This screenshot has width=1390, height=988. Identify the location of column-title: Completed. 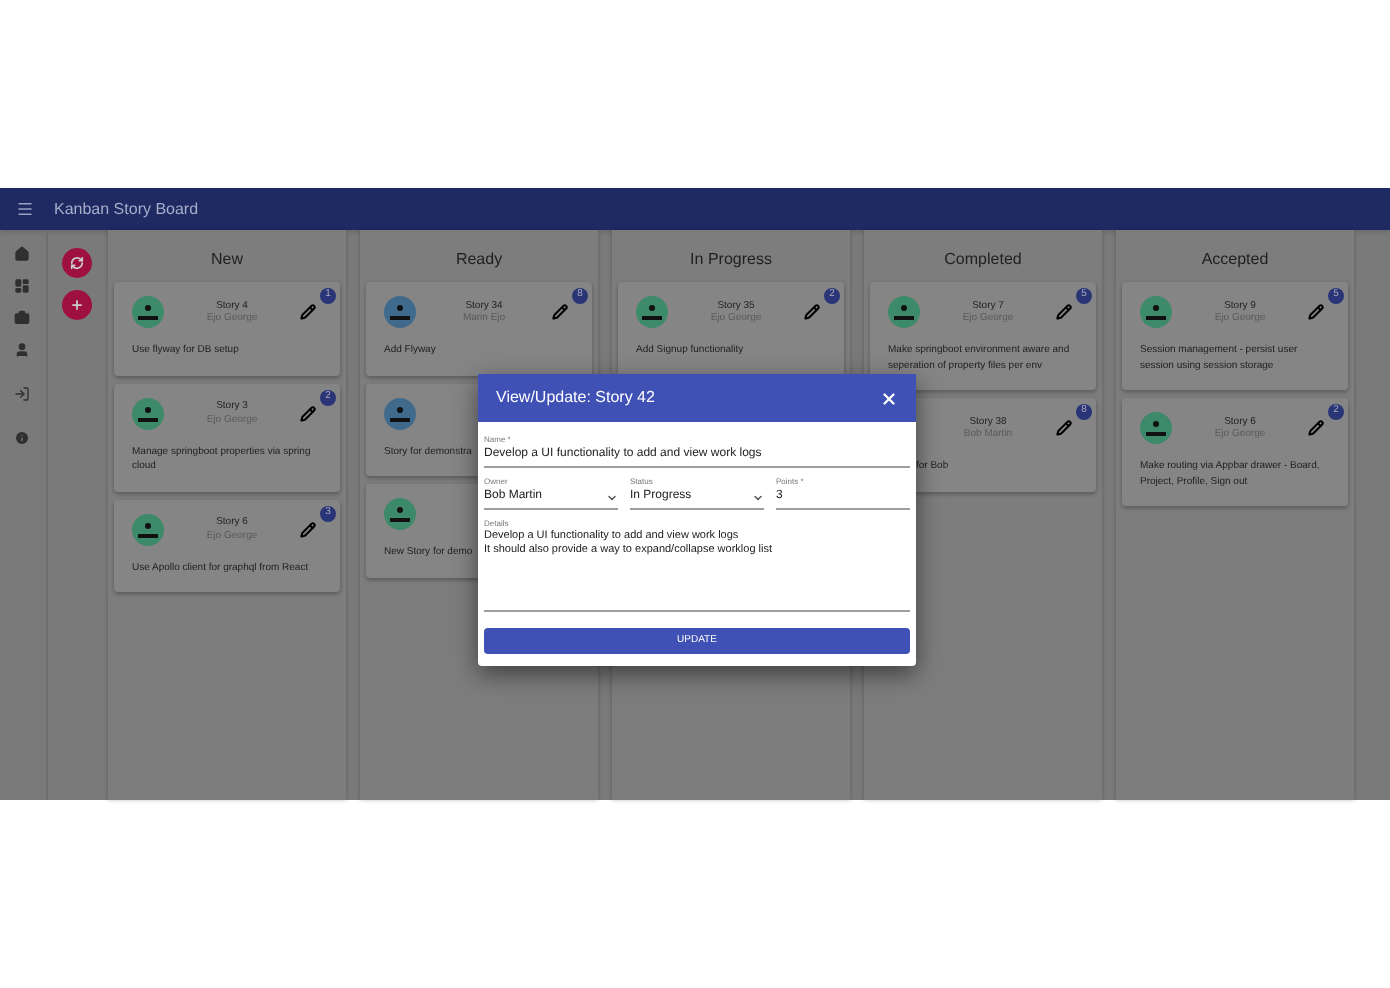
(983, 260).